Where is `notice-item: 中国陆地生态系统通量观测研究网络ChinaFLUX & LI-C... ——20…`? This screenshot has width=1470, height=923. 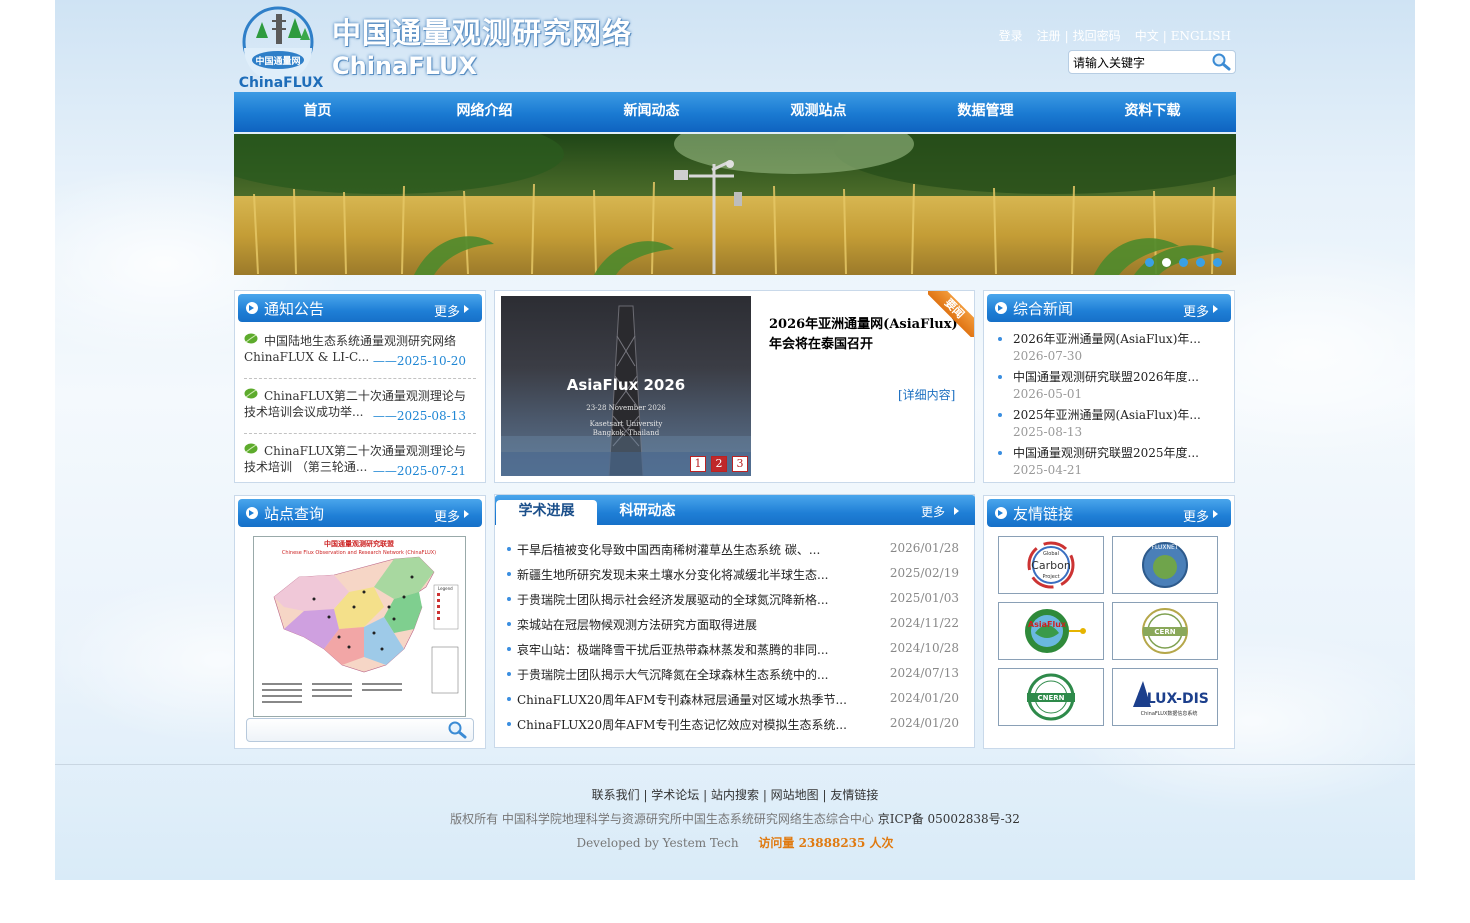 notice-item: 中国陆地生态系统通量观测研究网络ChinaFLUX & LI-C... ——20… is located at coordinates (360, 355).